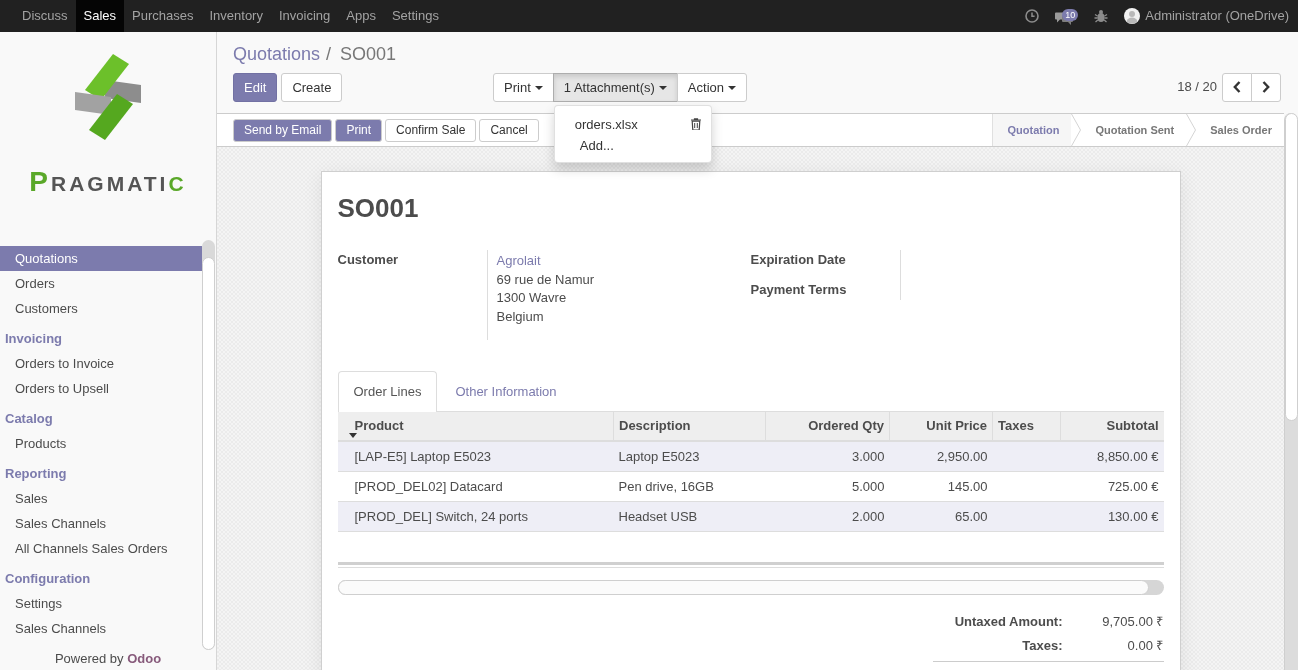 This screenshot has height=670, width=1298. I want to click on bug-icon, so click(1101, 16).